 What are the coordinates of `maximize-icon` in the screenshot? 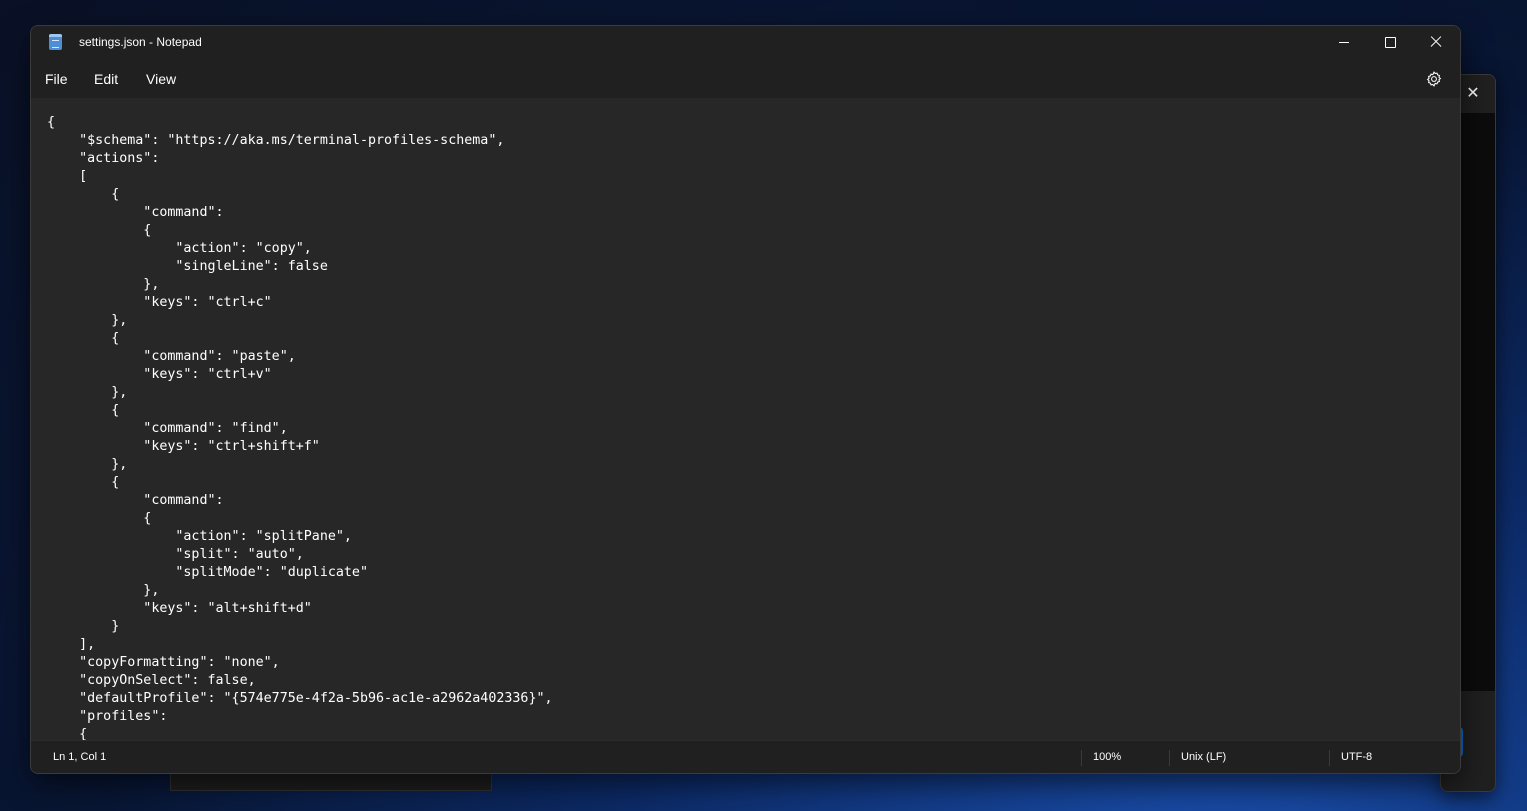 It's located at (1390, 42).